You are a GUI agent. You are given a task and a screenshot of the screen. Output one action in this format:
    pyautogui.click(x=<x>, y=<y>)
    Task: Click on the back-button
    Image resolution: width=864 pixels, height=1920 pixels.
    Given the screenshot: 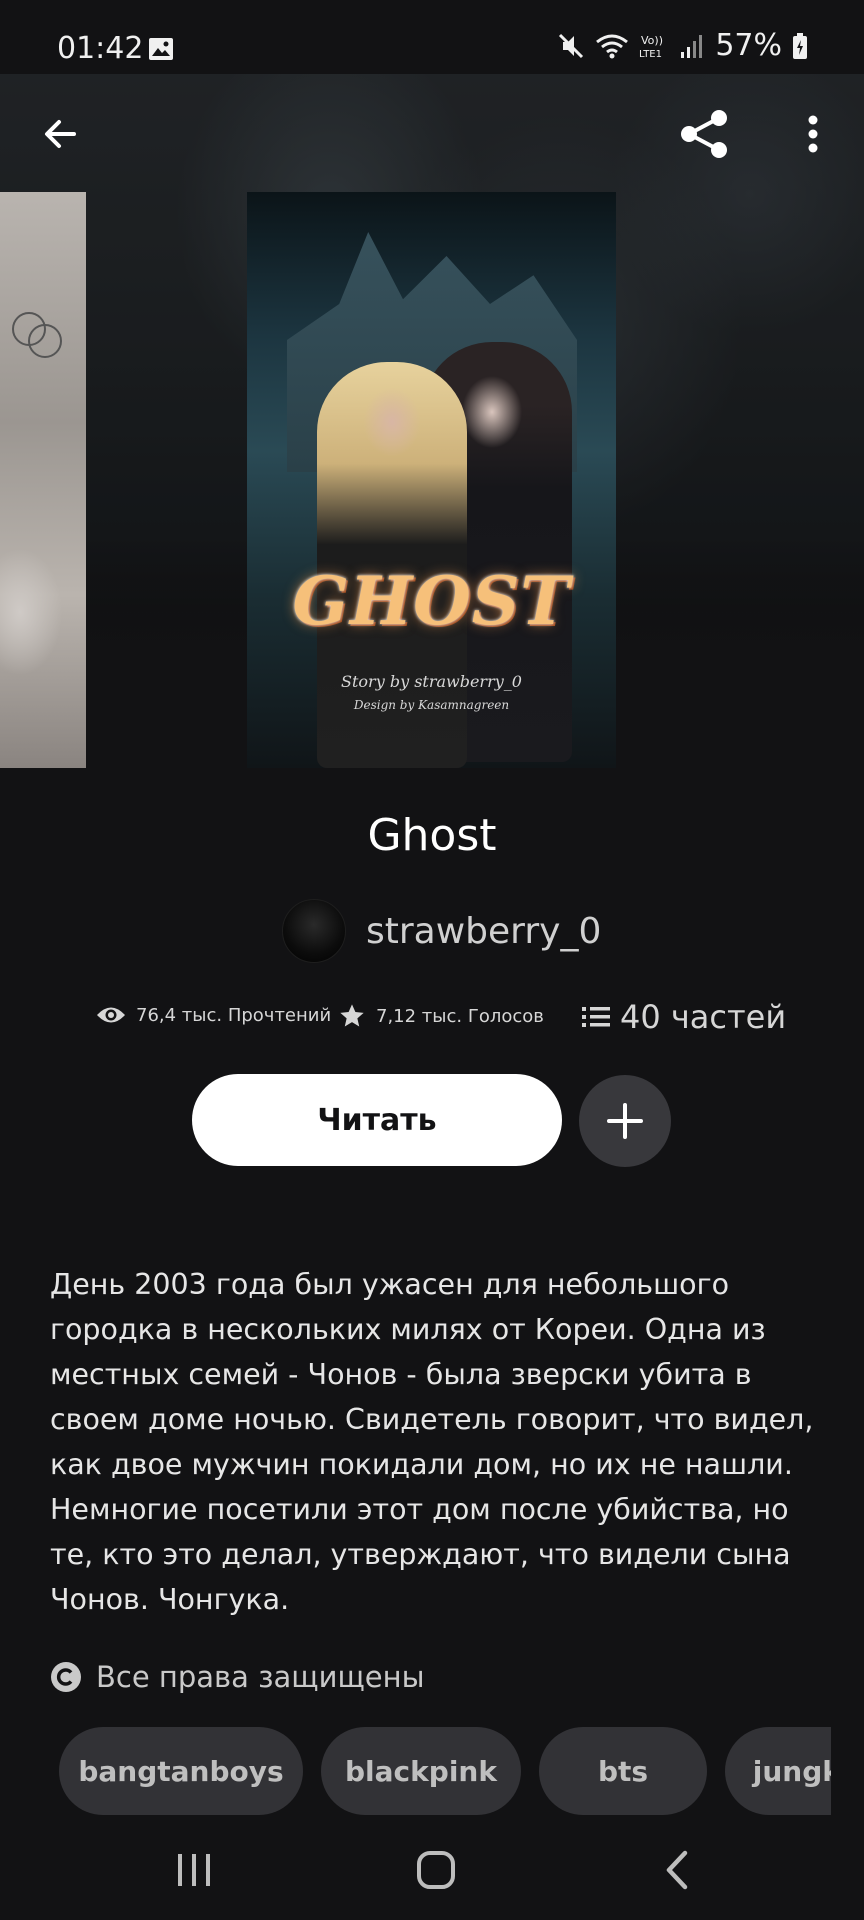 What is the action you would take?
    pyautogui.click(x=60, y=134)
    